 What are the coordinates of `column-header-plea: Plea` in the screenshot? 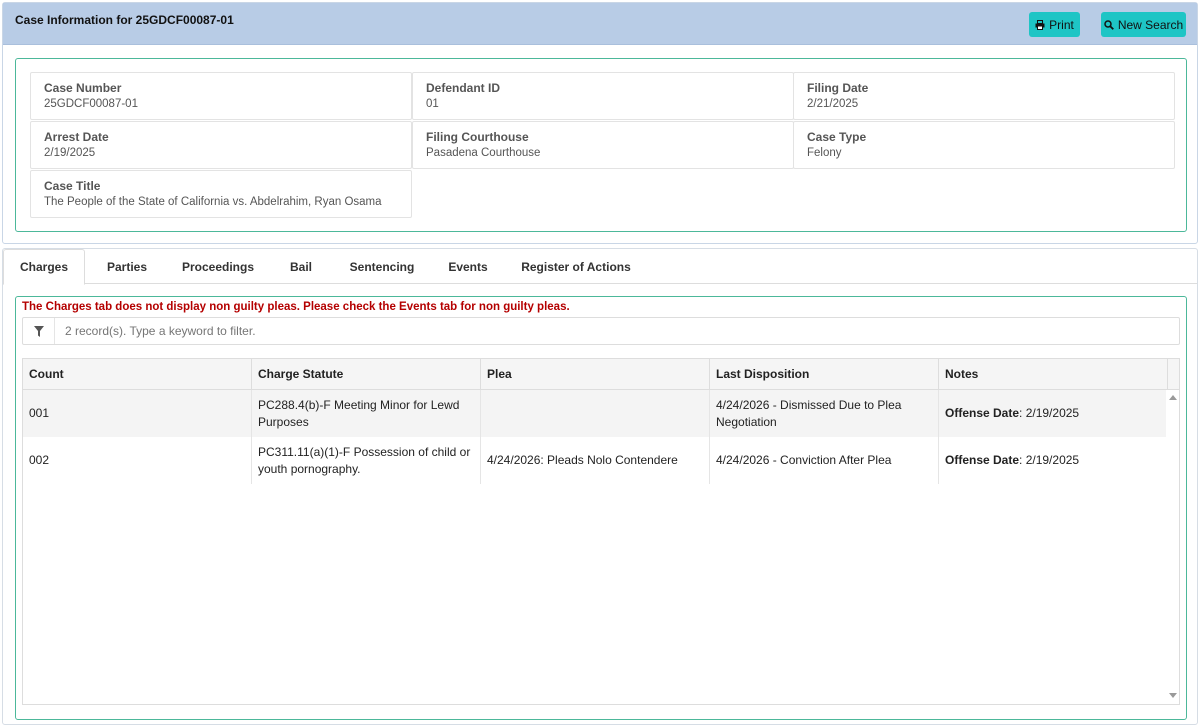 It's located at (595, 374).